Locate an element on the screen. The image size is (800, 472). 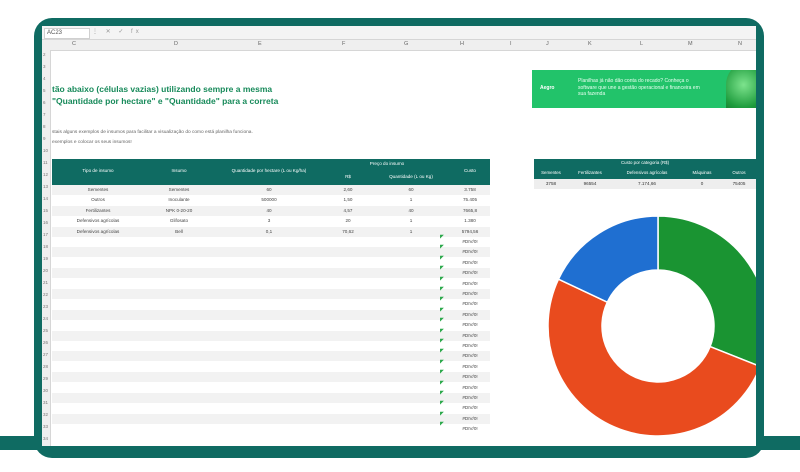
cell-q: 40 is located at coordinates (411, 210).